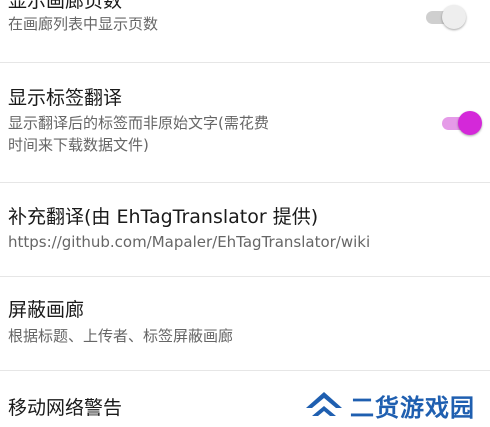 The height and width of the screenshot is (427, 490). Describe the element at coordinates (83, 24) in the screenshot. I see `setting-subtitle: 在画廊列表中显示页数` at that location.